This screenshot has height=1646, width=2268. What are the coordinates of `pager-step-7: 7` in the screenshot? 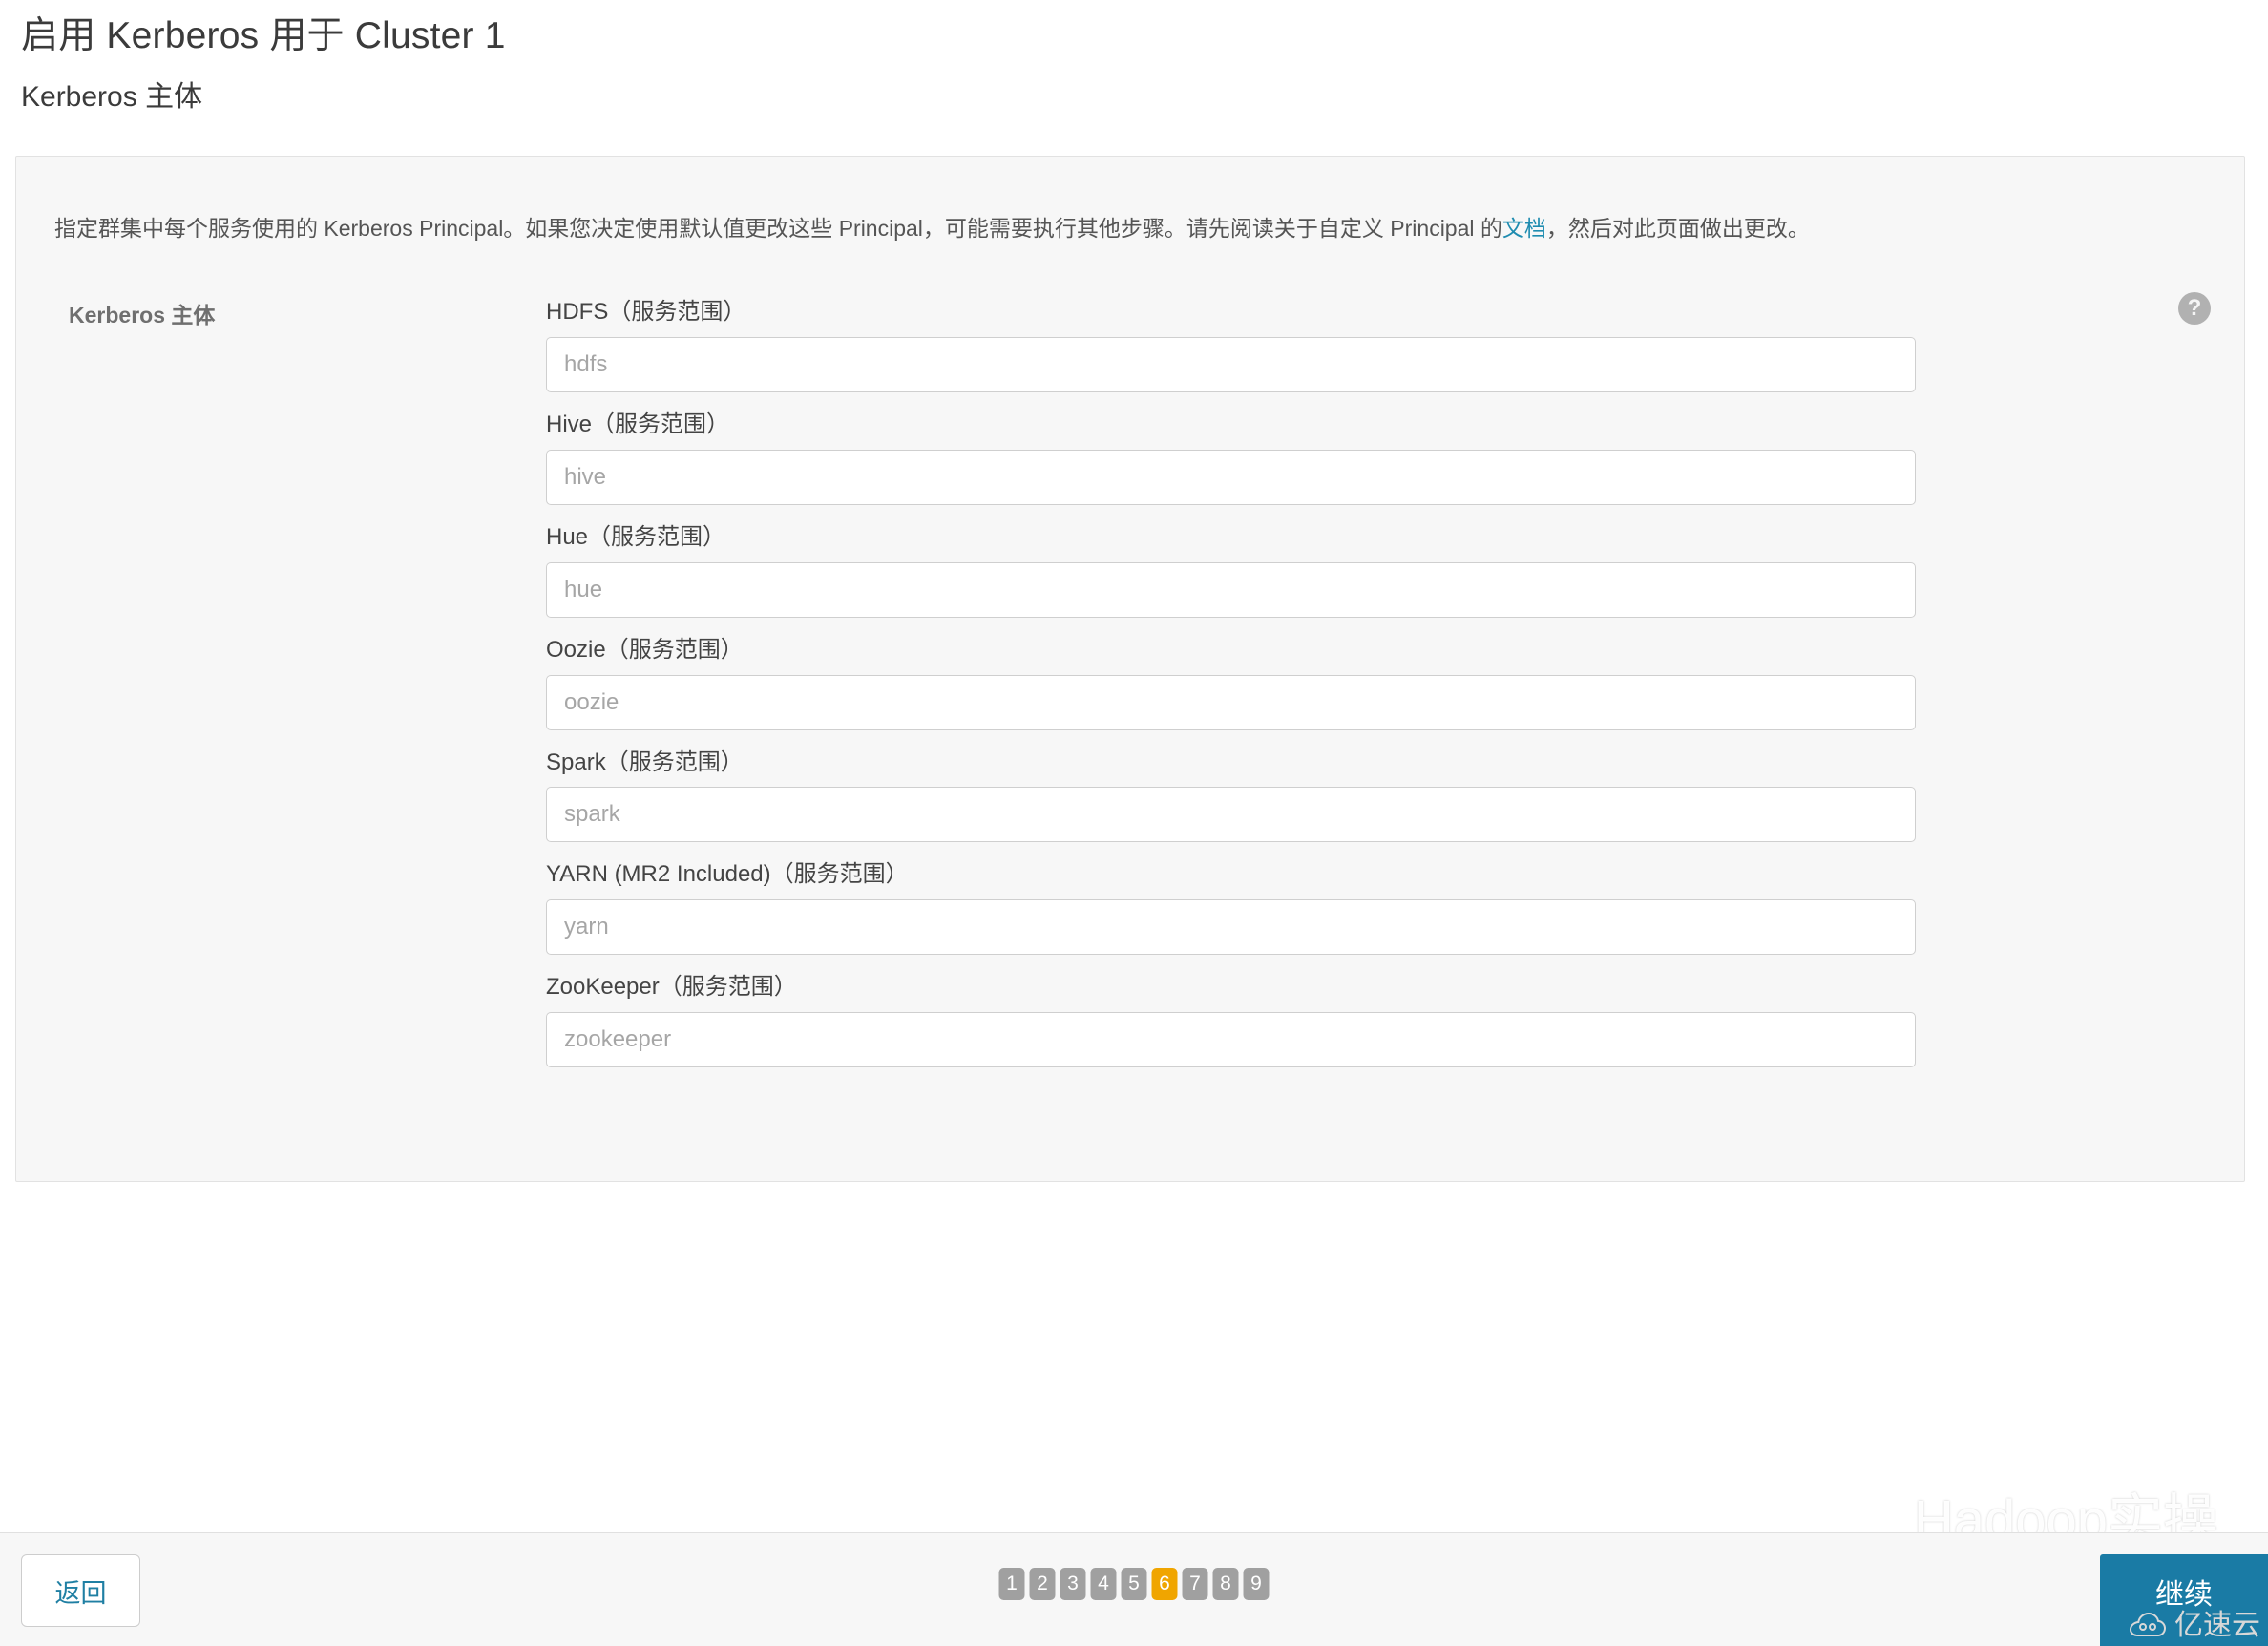 It's located at (1195, 1584).